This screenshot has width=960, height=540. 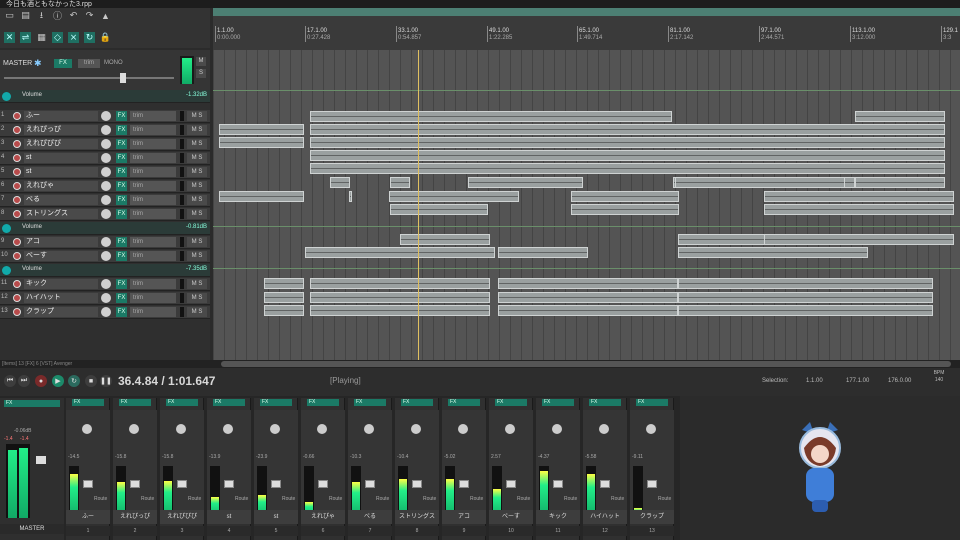 I want to click on track-name: えれぴっぴ, so click(x=61, y=130).